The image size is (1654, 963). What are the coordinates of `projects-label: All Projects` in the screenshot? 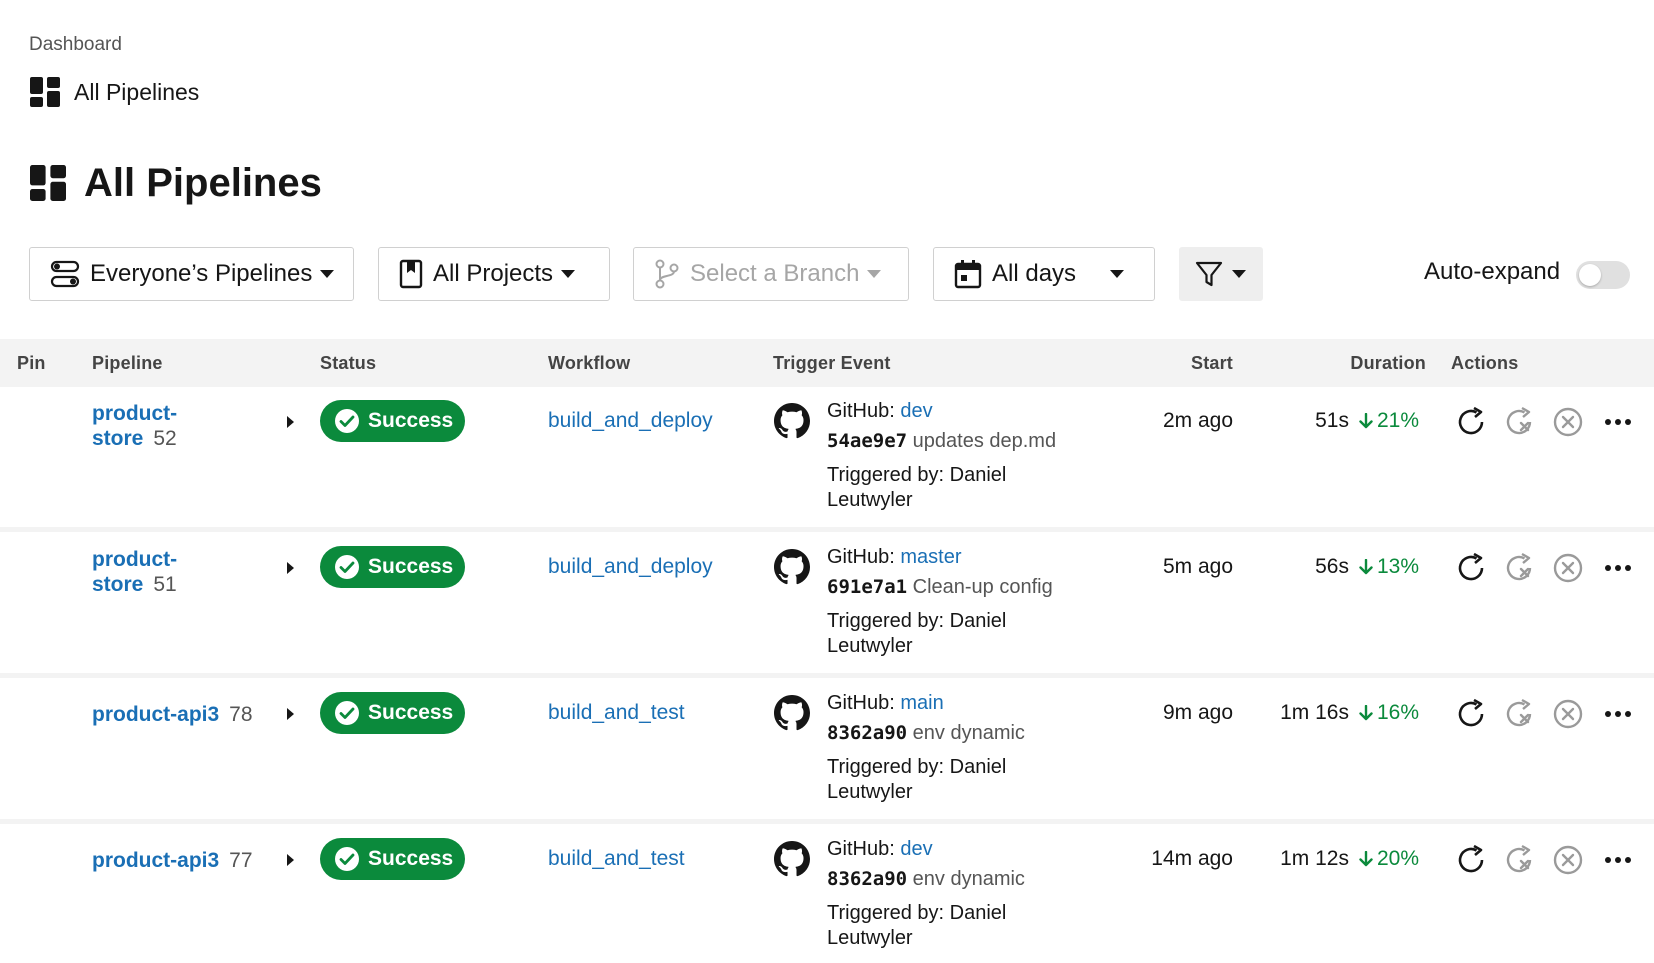 It's located at (493, 273).